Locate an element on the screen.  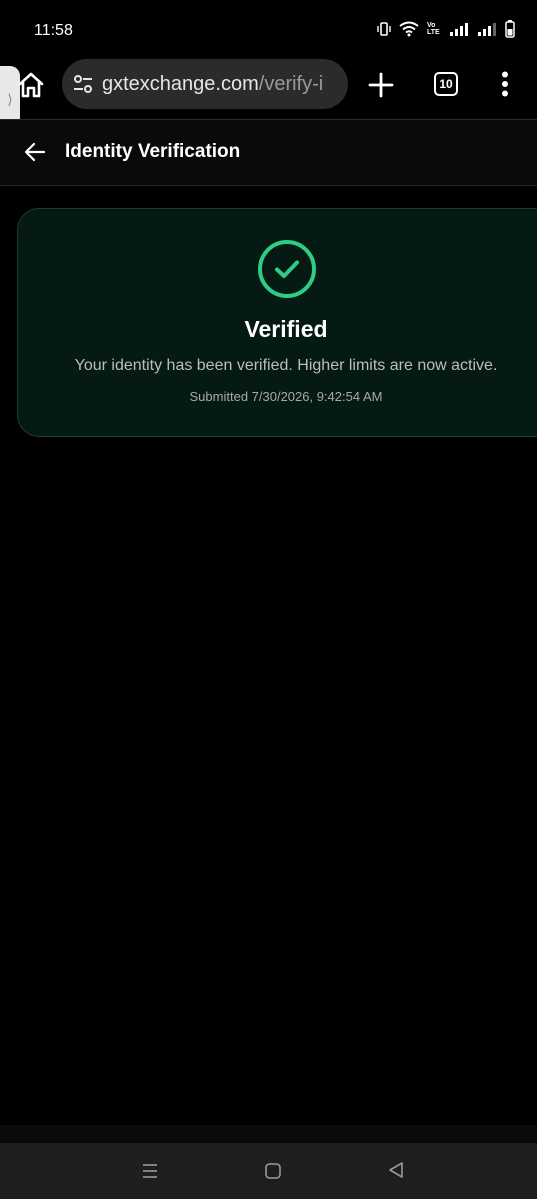
side-panel-chevron: ⟩ is located at coordinates (10, 98).